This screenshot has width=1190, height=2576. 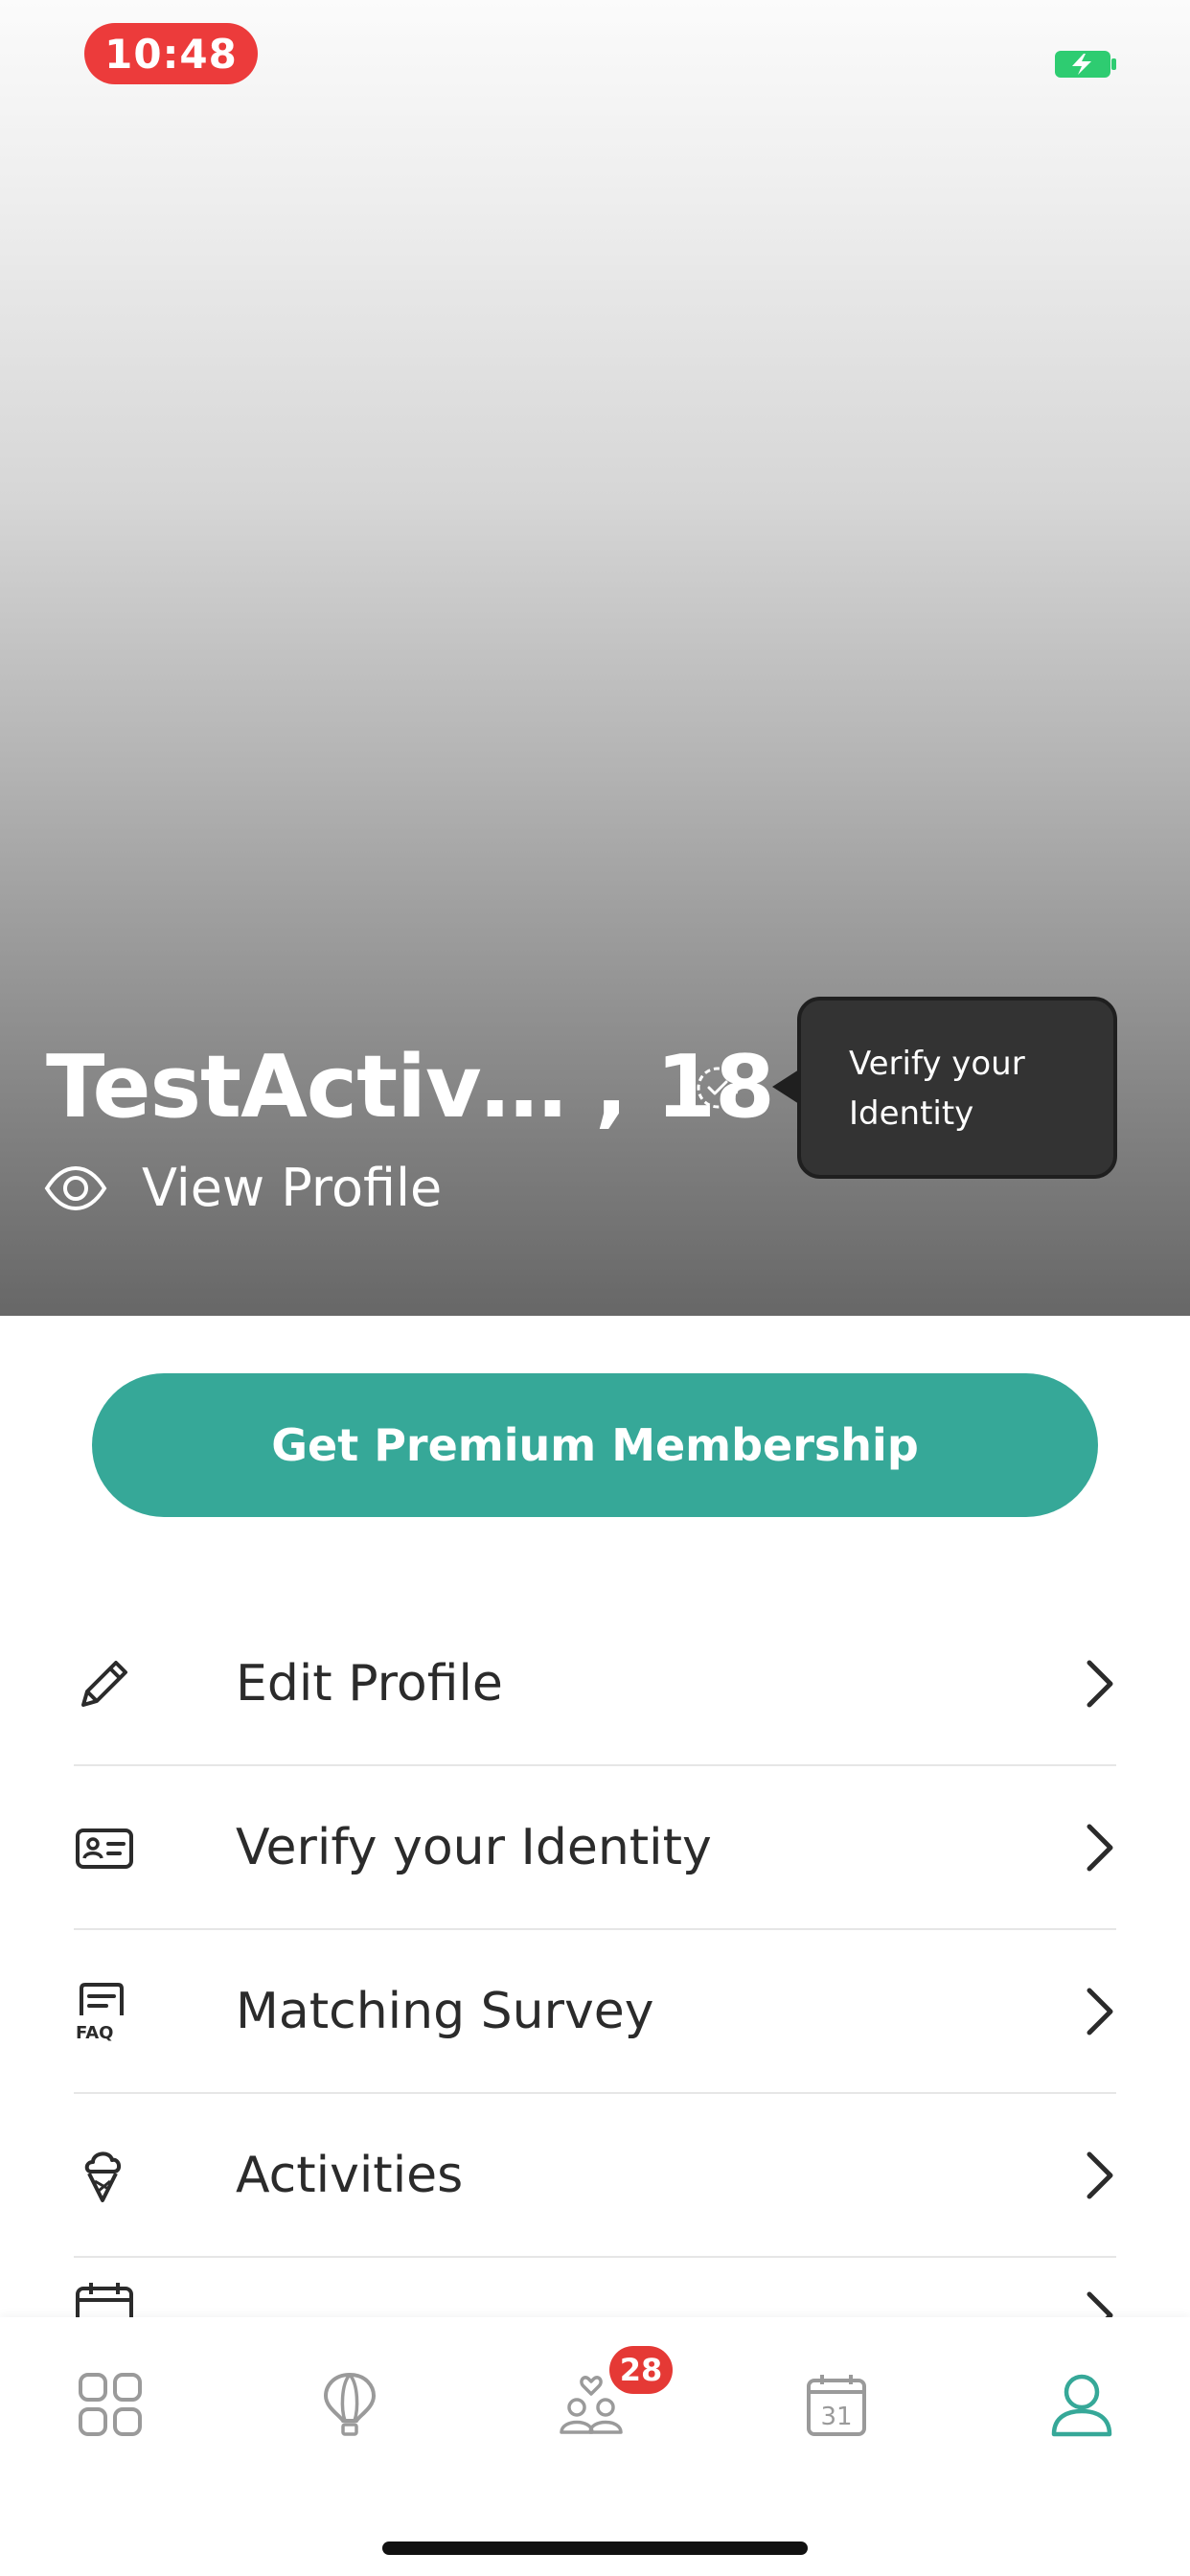 I want to click on calendar-31-icon: 31, so click(x=837, y=2405).